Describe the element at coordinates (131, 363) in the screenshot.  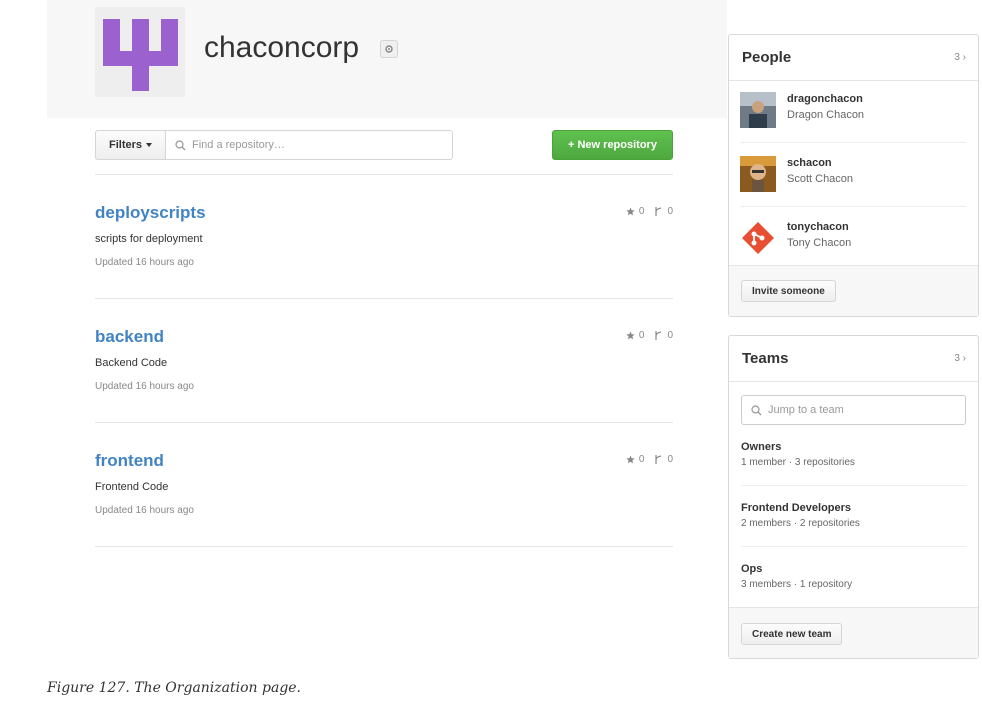
I see `repo-description: Backend Code` at that location.